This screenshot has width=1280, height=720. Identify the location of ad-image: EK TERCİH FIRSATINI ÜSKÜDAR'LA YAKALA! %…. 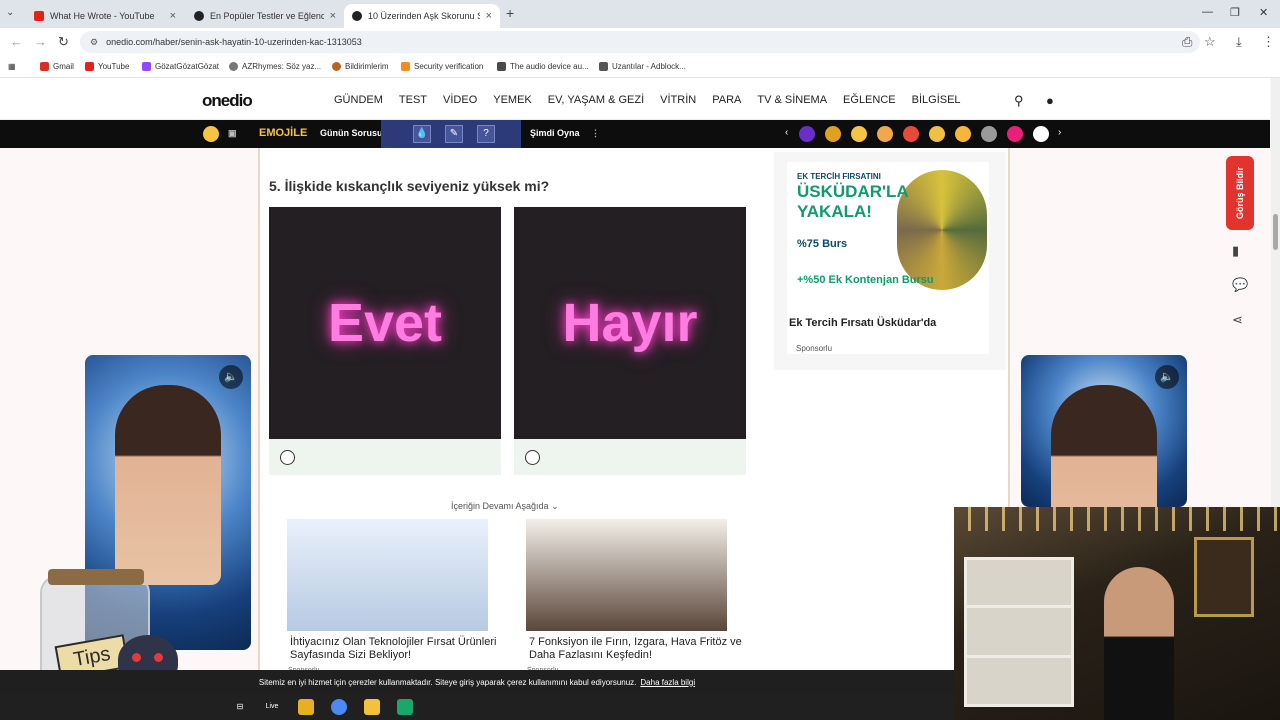
(888, 237).